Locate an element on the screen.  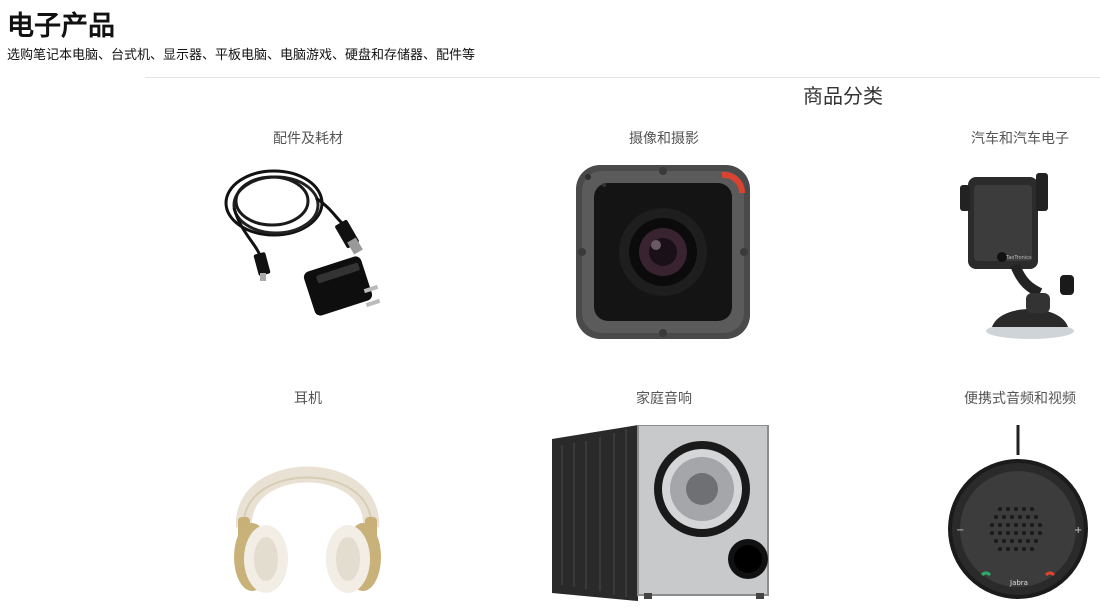
category-label: 配件及耗材 is located at coordinates (308, 139).